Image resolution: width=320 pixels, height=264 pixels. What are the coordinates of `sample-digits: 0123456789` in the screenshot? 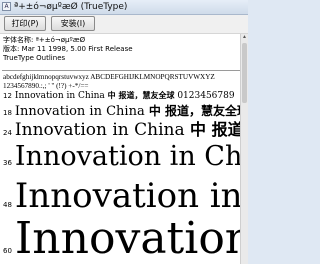 It's located at (206, 96).